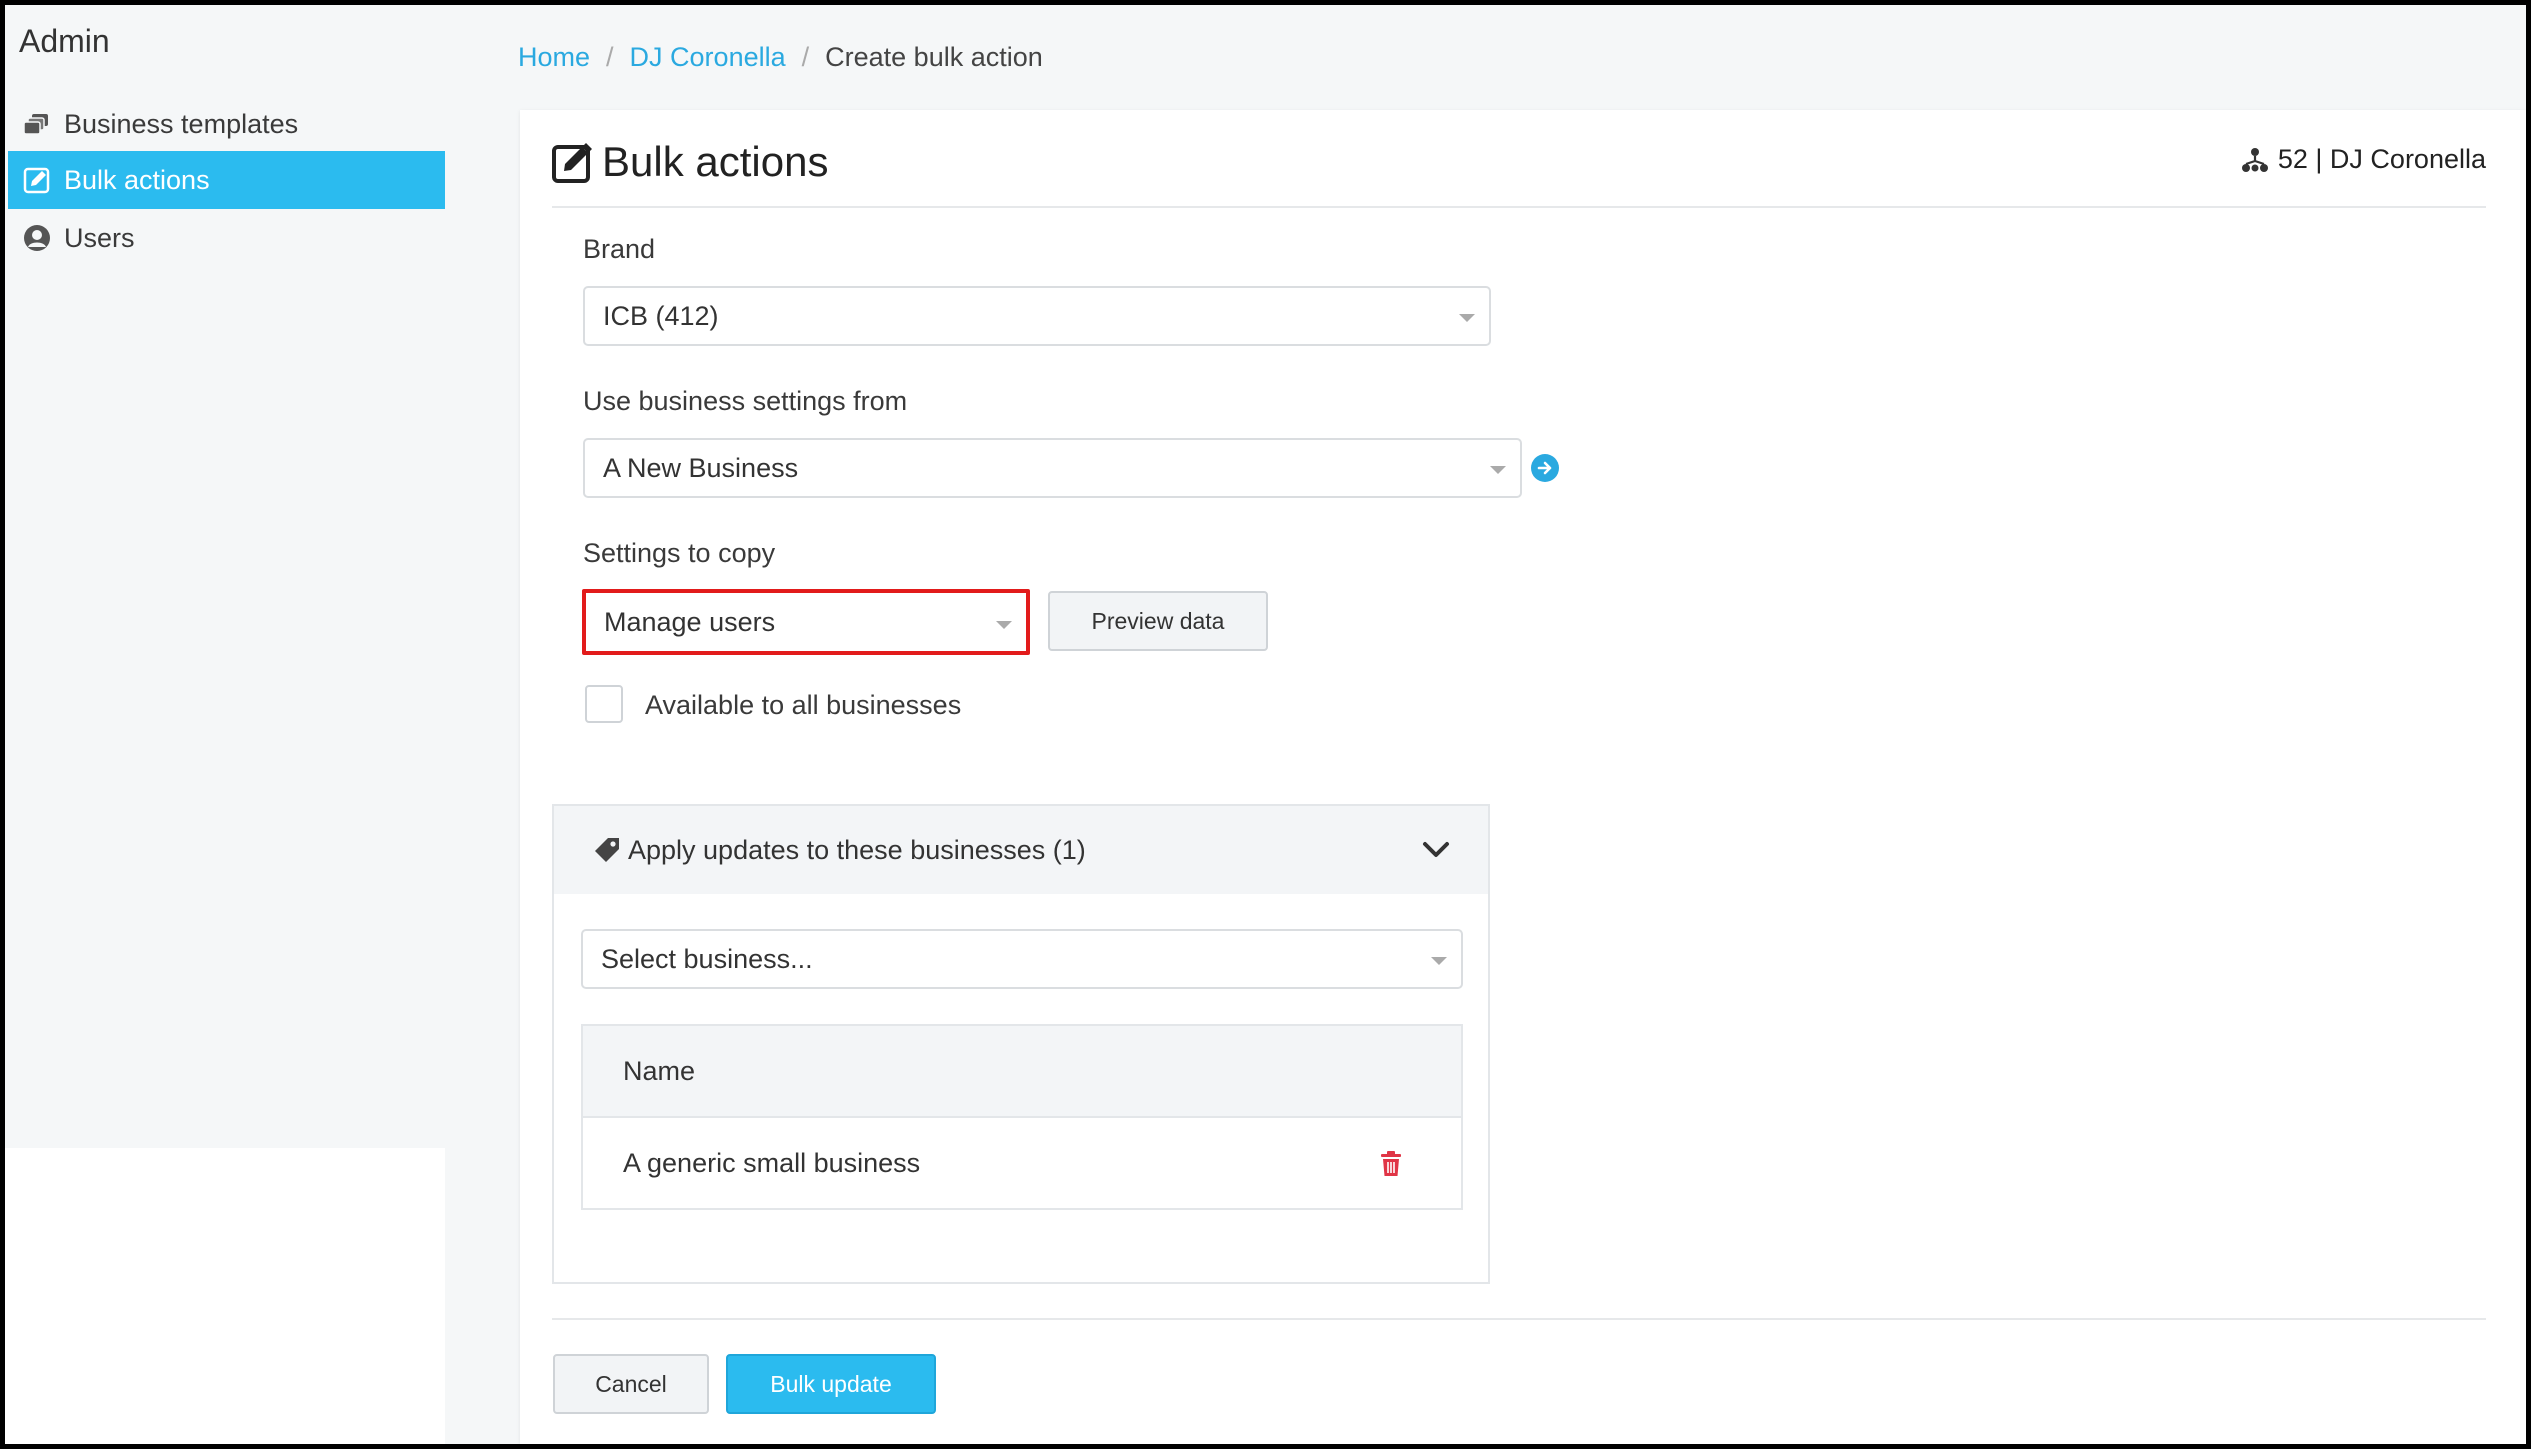 This screenshot has width=2531, height=1449. I want to click on sidebar-item-label: Users, so click(99, 237).